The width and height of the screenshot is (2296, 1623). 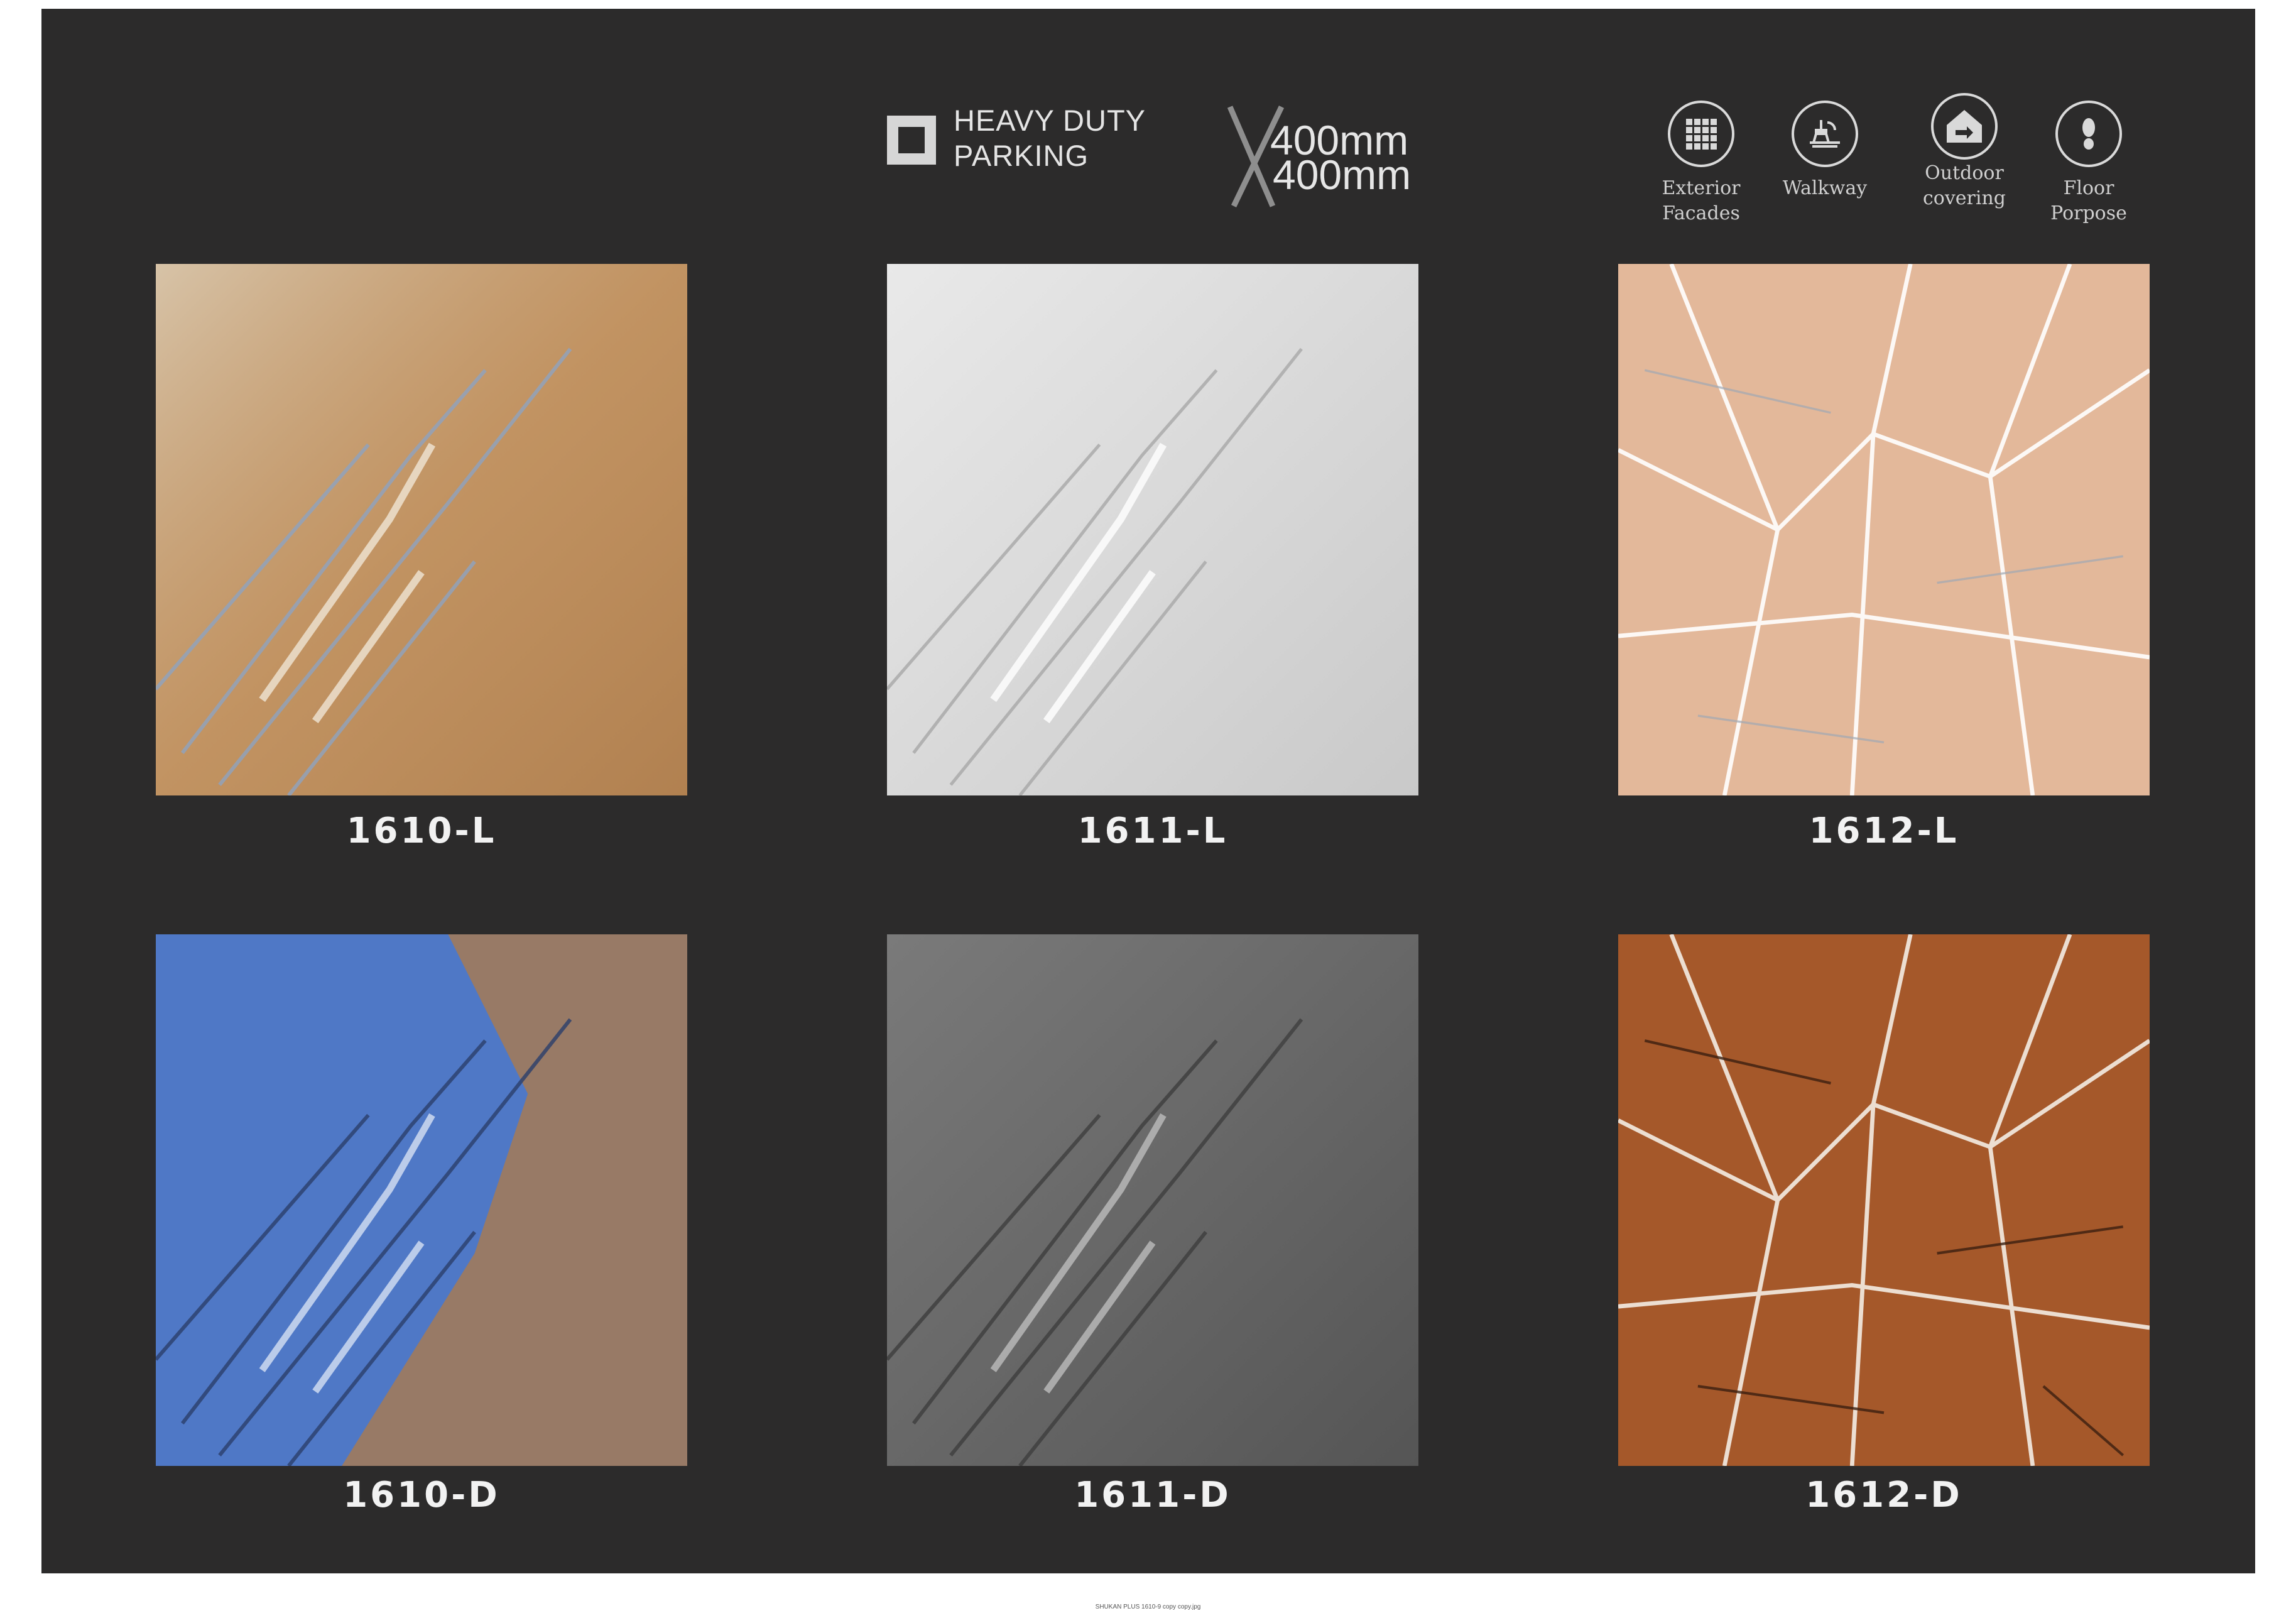 I want to click on footprint-icon, so click(x=2088, y=134).